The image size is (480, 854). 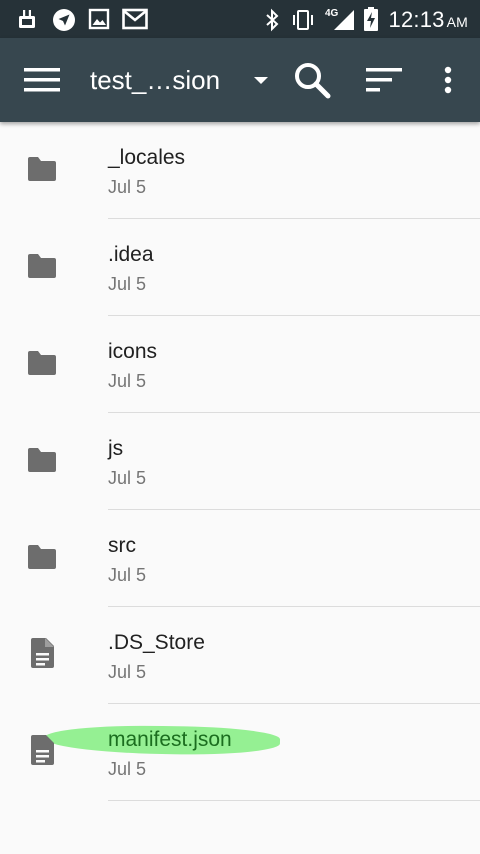 I want to click on signal-4g-icon: 4G, so click(x=339, y=19).